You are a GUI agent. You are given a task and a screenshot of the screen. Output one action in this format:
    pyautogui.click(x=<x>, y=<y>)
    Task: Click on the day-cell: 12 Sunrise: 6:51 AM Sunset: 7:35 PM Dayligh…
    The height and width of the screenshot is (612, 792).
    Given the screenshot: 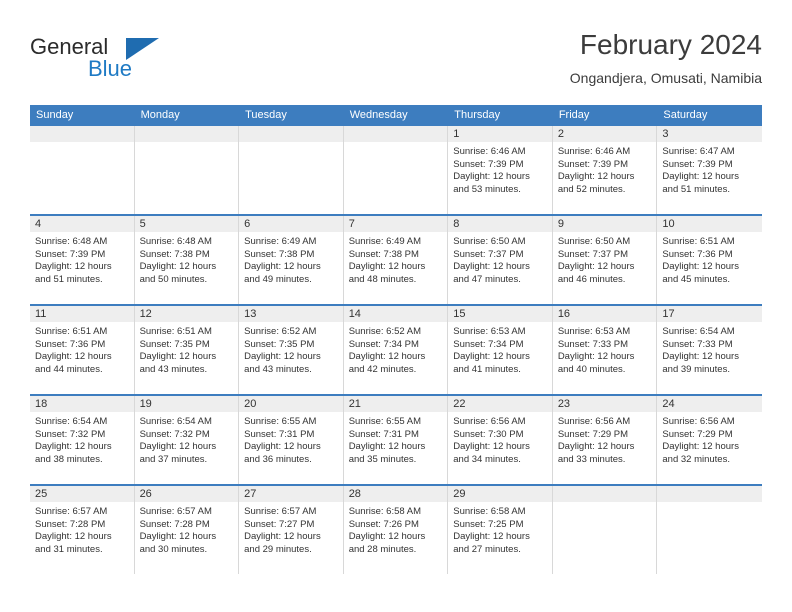 What is the action you would take?
    pyautogui.click(x=187, y=350)
    